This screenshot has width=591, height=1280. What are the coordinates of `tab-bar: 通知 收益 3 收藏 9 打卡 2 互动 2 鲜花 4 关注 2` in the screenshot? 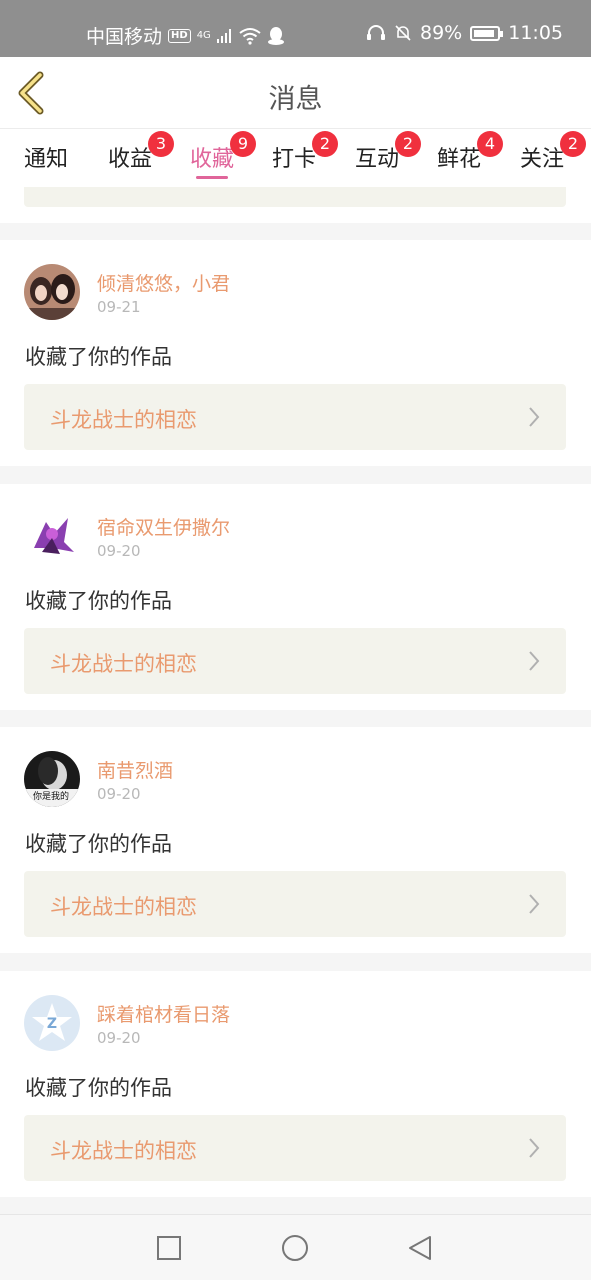 It's located at (295, 158).